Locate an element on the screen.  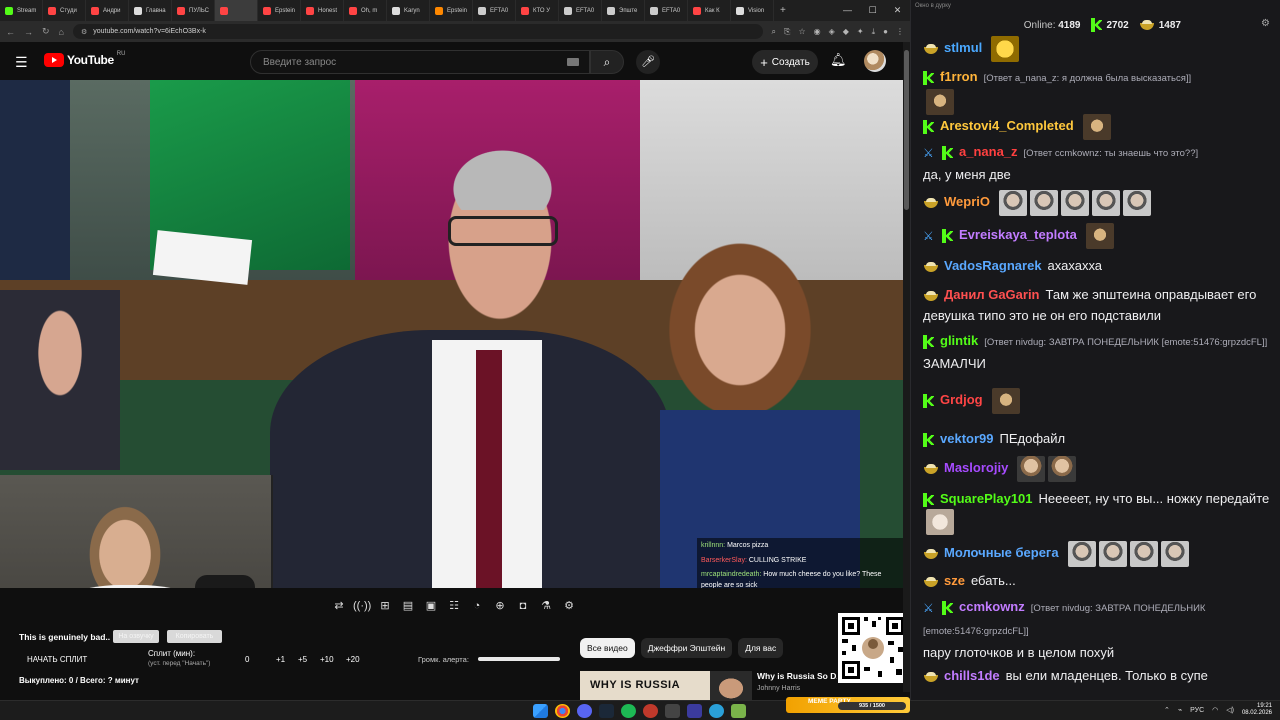
split-step-0: 0 is located at coordinates (247, 659).